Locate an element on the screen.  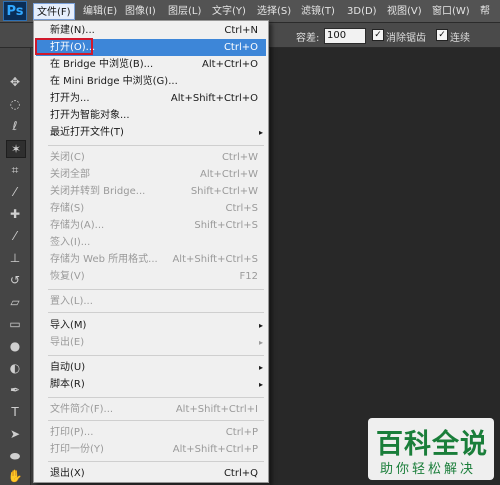
marquee-tool-icon: ◌ is located at coordinates (15, 104).